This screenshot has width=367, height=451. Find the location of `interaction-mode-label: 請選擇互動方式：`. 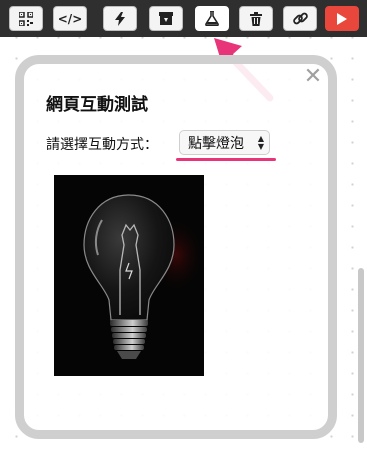

interaction-mode-label: 請選擇互動方式： is located at coordinates (102, 145).